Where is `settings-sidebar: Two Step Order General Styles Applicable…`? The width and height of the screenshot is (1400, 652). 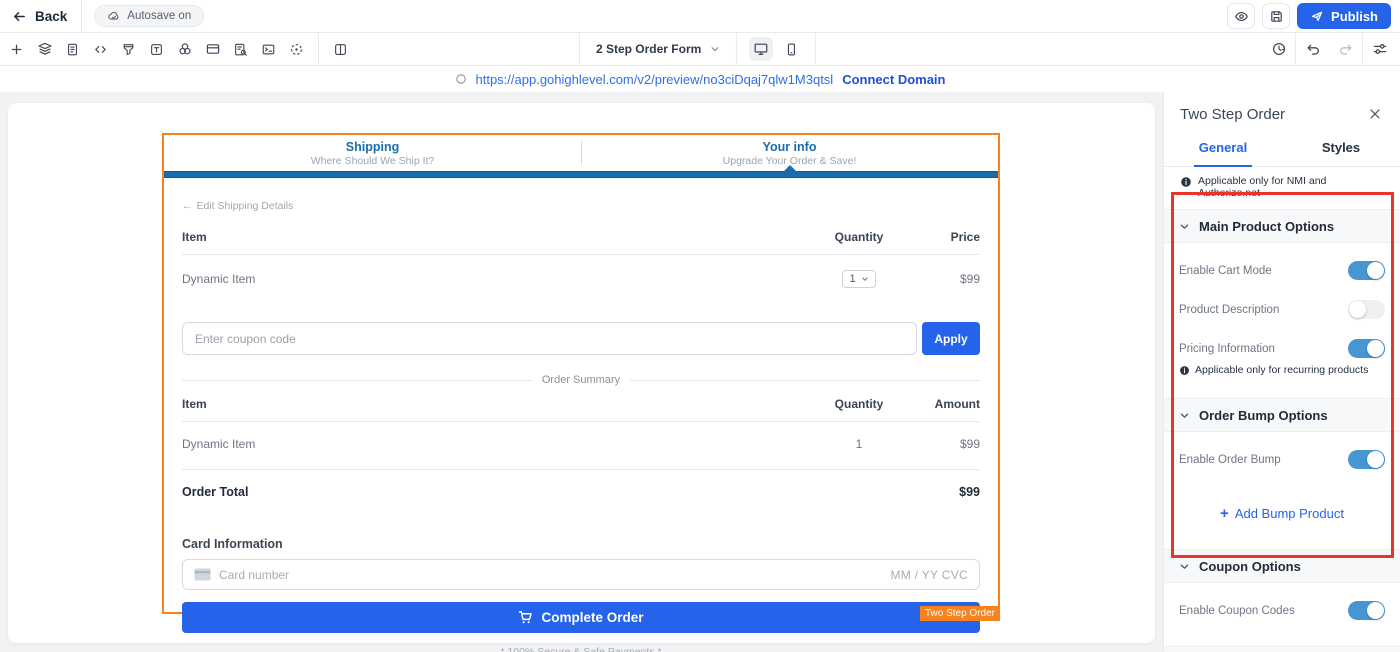 settings-sidebar: Two Step Order General Styles Applicable… is located at coordinates (1281, 372).